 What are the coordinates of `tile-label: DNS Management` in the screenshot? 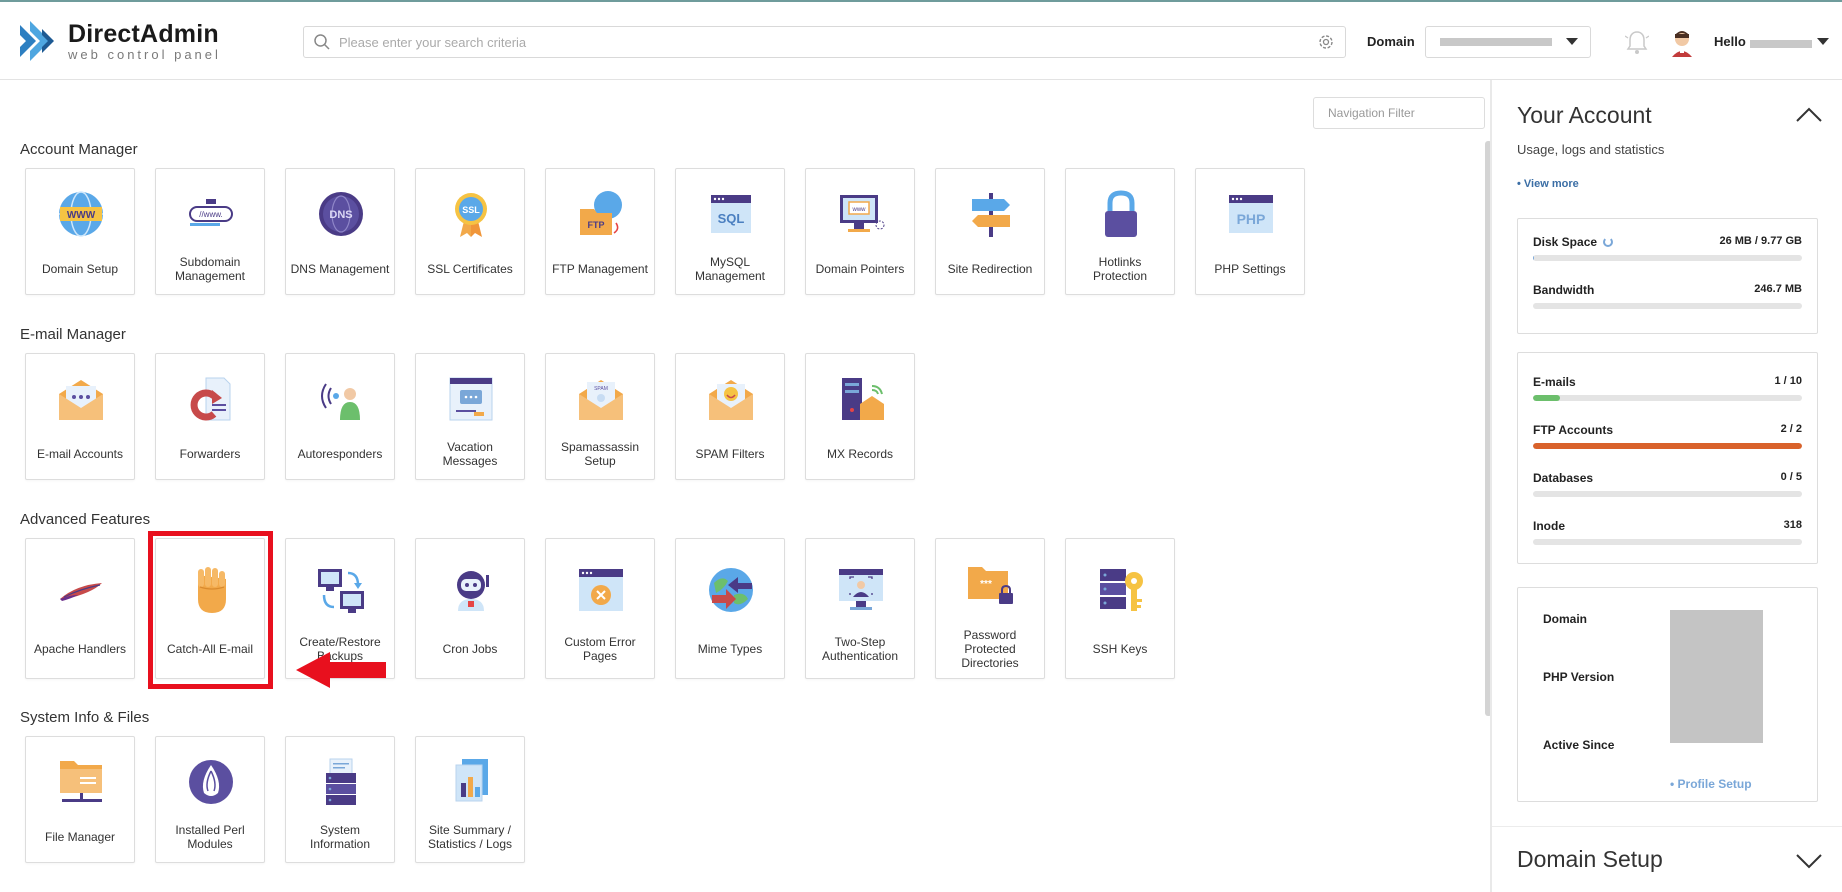 It's located at (340, 269).